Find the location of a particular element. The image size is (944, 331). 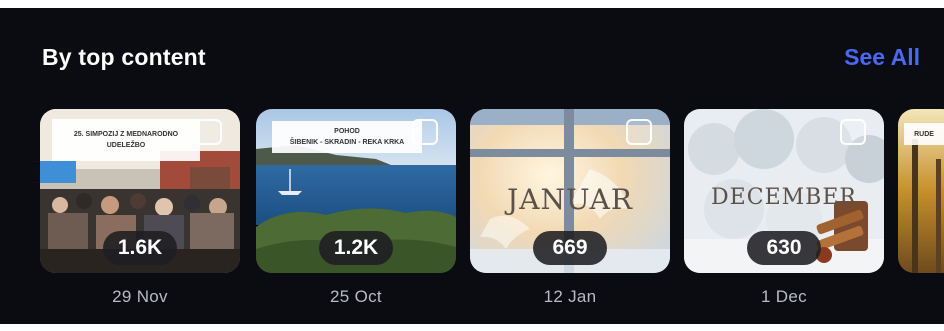

content-card-2: POHOD ŠIBENIK - SKRADIN - REKA KRKA 1.2K is located at coordinates (356, 191).